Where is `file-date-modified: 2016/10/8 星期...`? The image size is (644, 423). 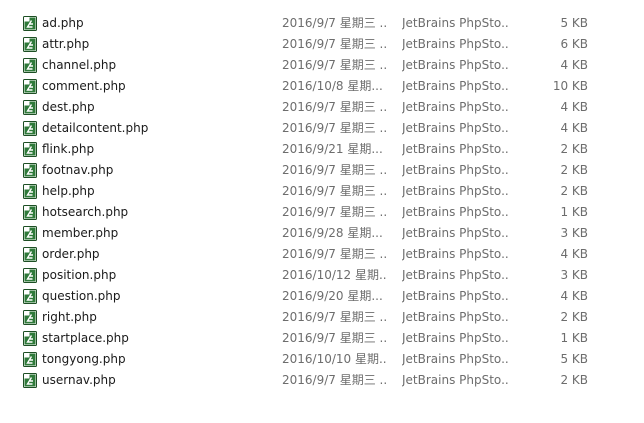 file-date-modified: 2016/10/8 星期... is located at coordinates (332, 86).